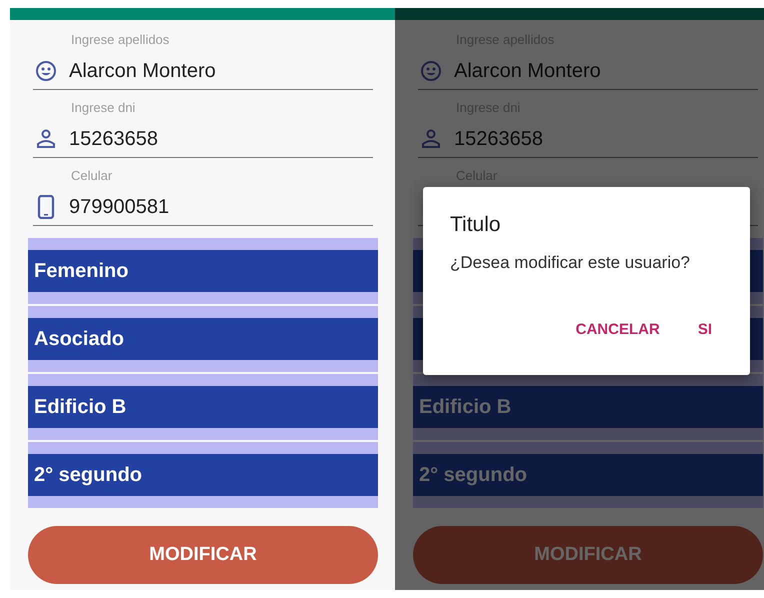 This screenshot has height=598, width=764. Describe the element at coordinates (475, 225) in the screenshot. I see `dialog-title: Titulo` at that location.